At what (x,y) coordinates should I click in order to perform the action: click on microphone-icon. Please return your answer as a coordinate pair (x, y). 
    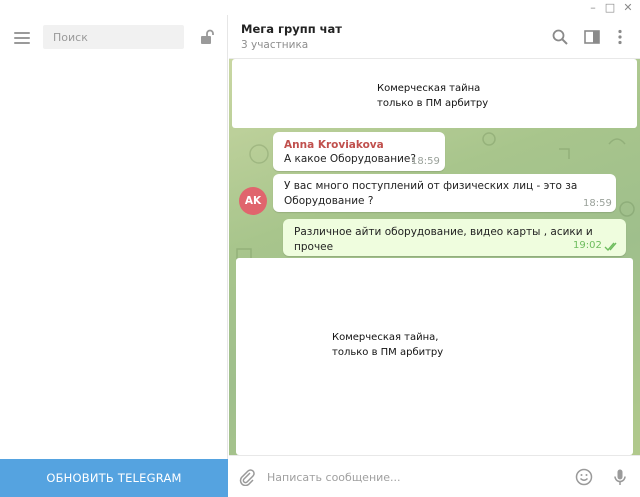
    Looking at the image, I should click on (620, 477).